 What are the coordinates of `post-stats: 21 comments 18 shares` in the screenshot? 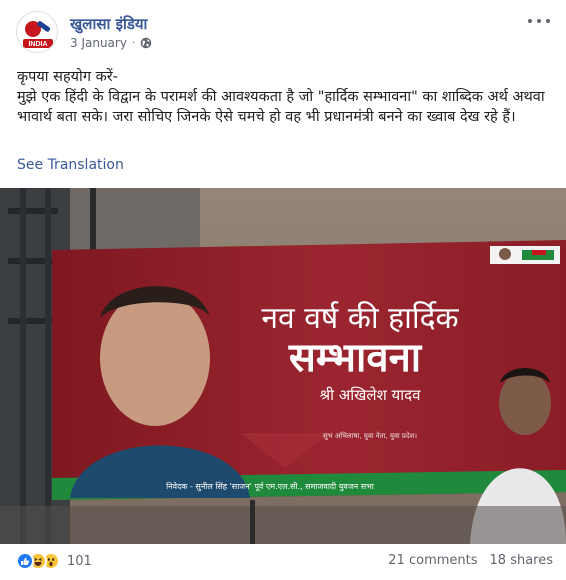 It's located at (470, 560).